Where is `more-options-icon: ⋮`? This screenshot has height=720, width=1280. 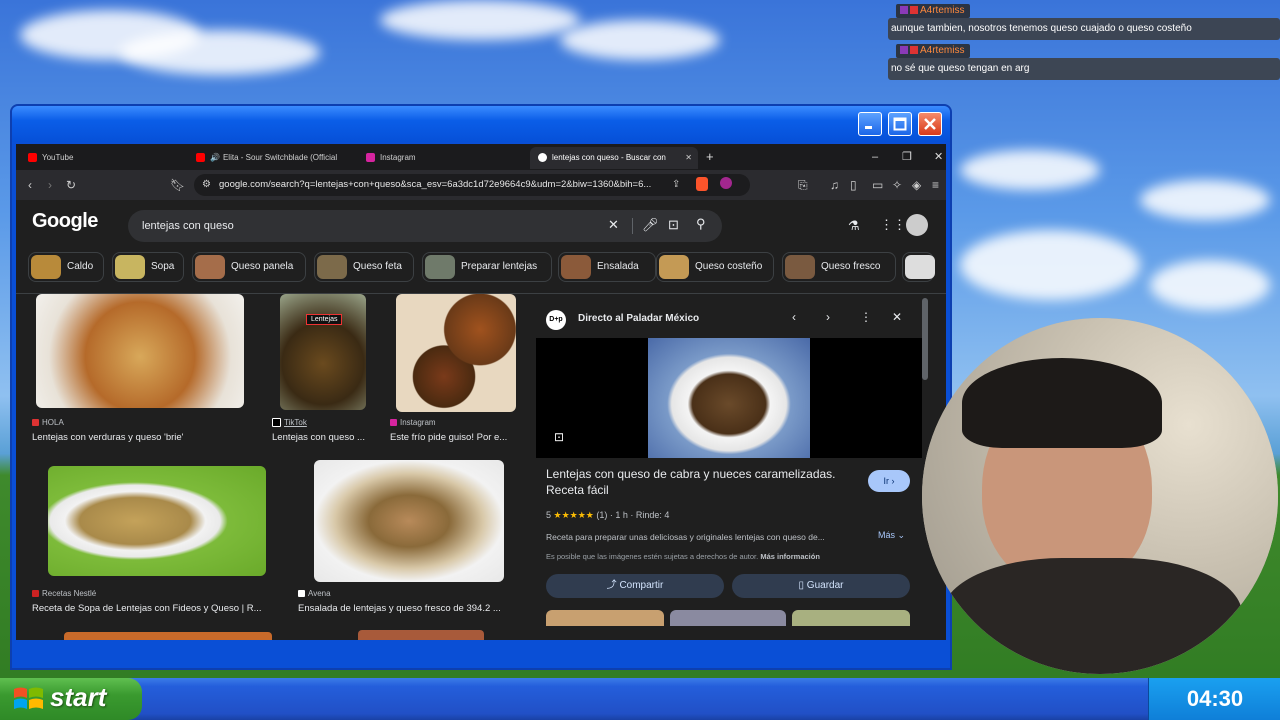 more-options-icon: ⋮ is located at coordinates (866, 317).